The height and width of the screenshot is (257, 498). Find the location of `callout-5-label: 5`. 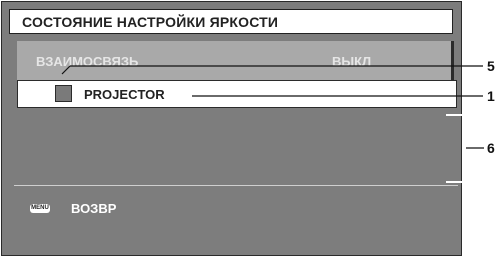

callout-5-label: 5 is located at coordinates (491, 66).